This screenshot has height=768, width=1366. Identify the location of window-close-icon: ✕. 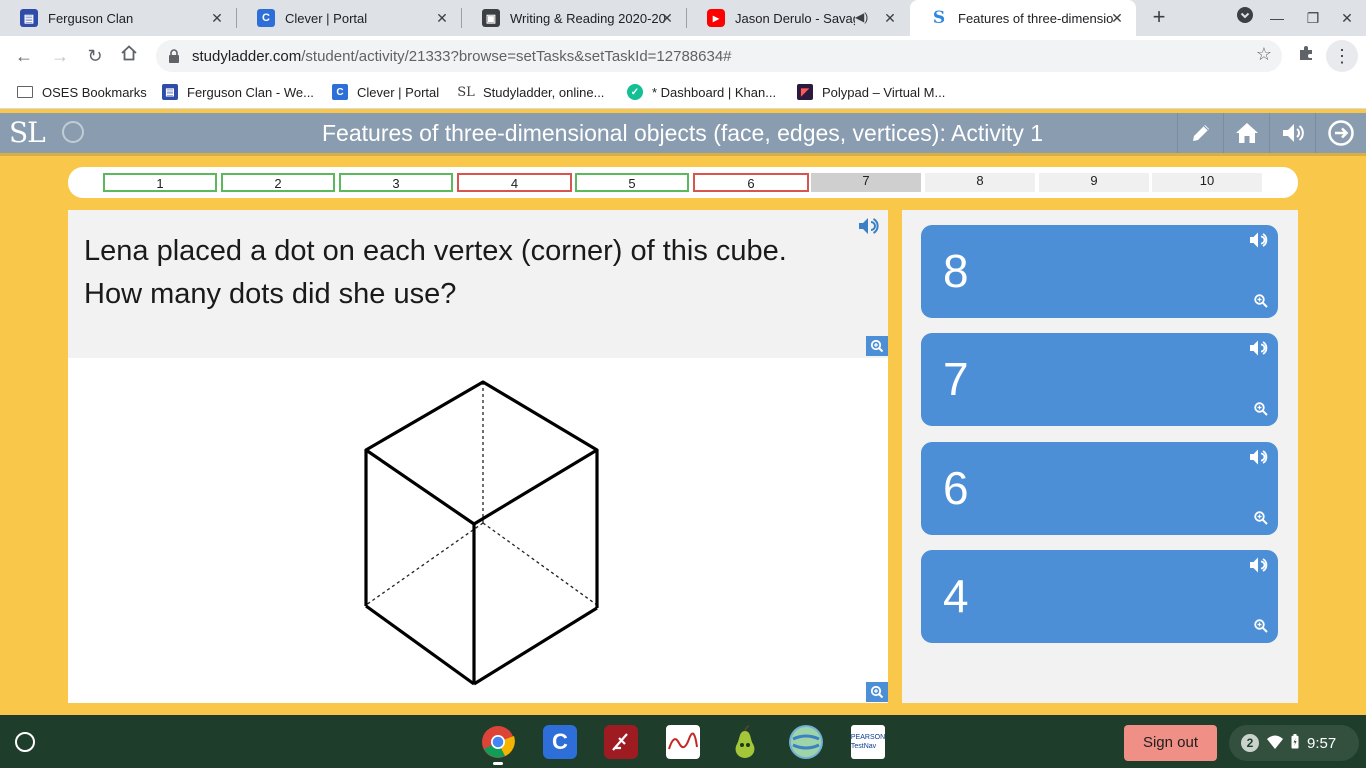
(1347, 18).